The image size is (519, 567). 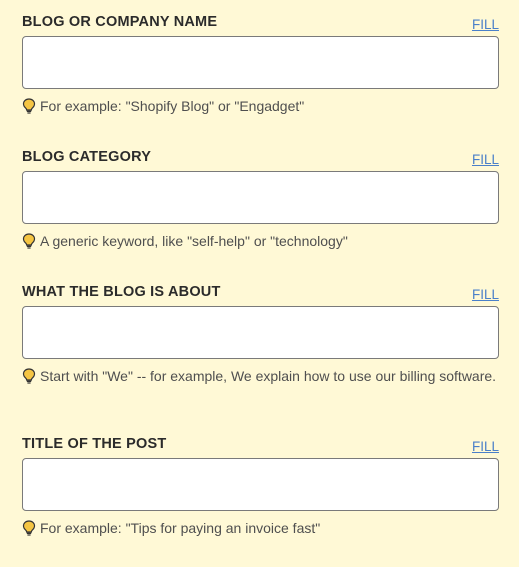 I want to click on blog-about-label: WHAT THE BLOG IS ABOUT, so click(x=121, y=292).